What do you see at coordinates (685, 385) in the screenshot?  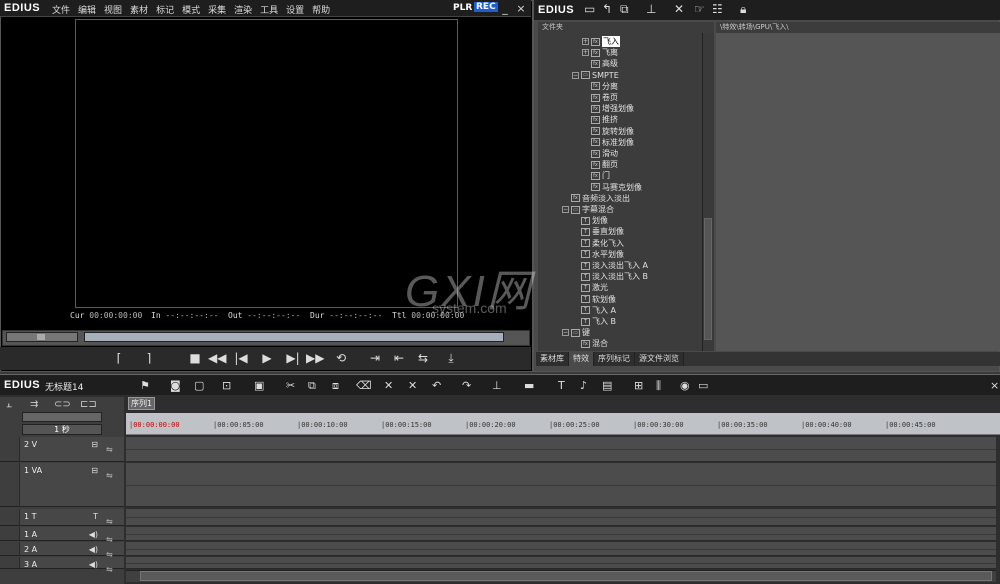 I see `render-icon: ◉` at bounding box center [685, 385].